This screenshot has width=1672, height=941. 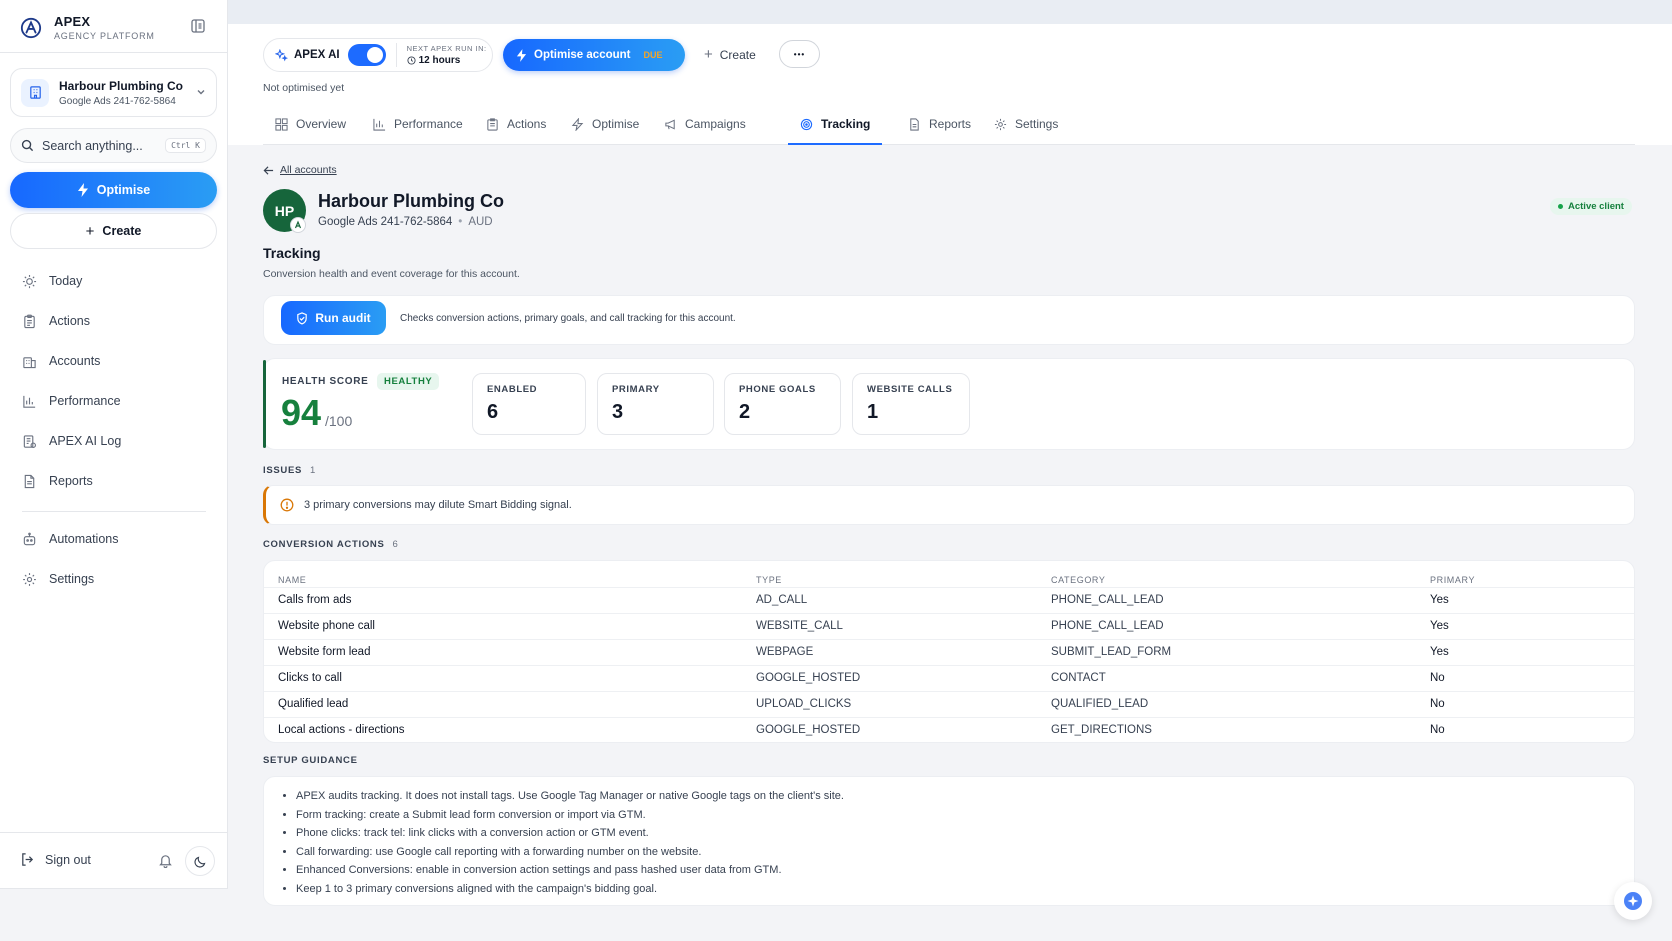 What do you see at coordinates (777, 389) in the screenshot?
I see `stat-label: PHONE GOALS` at bounding box center [777, 389].